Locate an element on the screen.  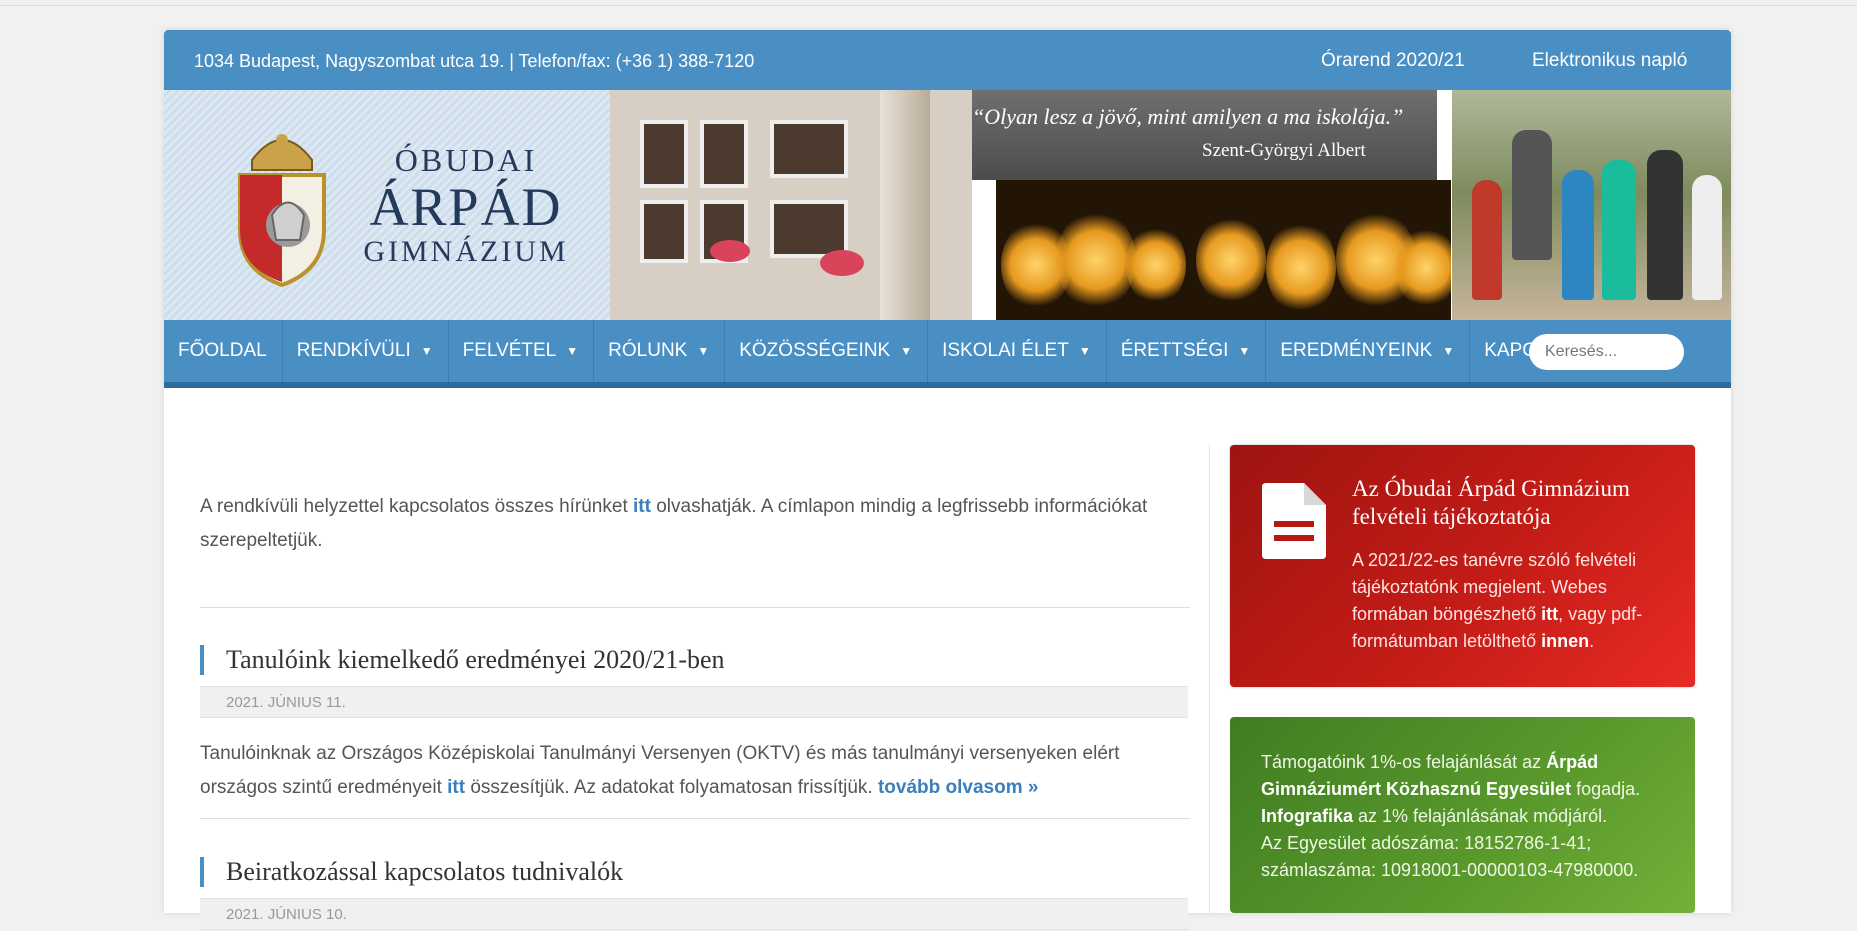
timetable-link: Órarend 2020/21 is located at coordinates (1393, 61).